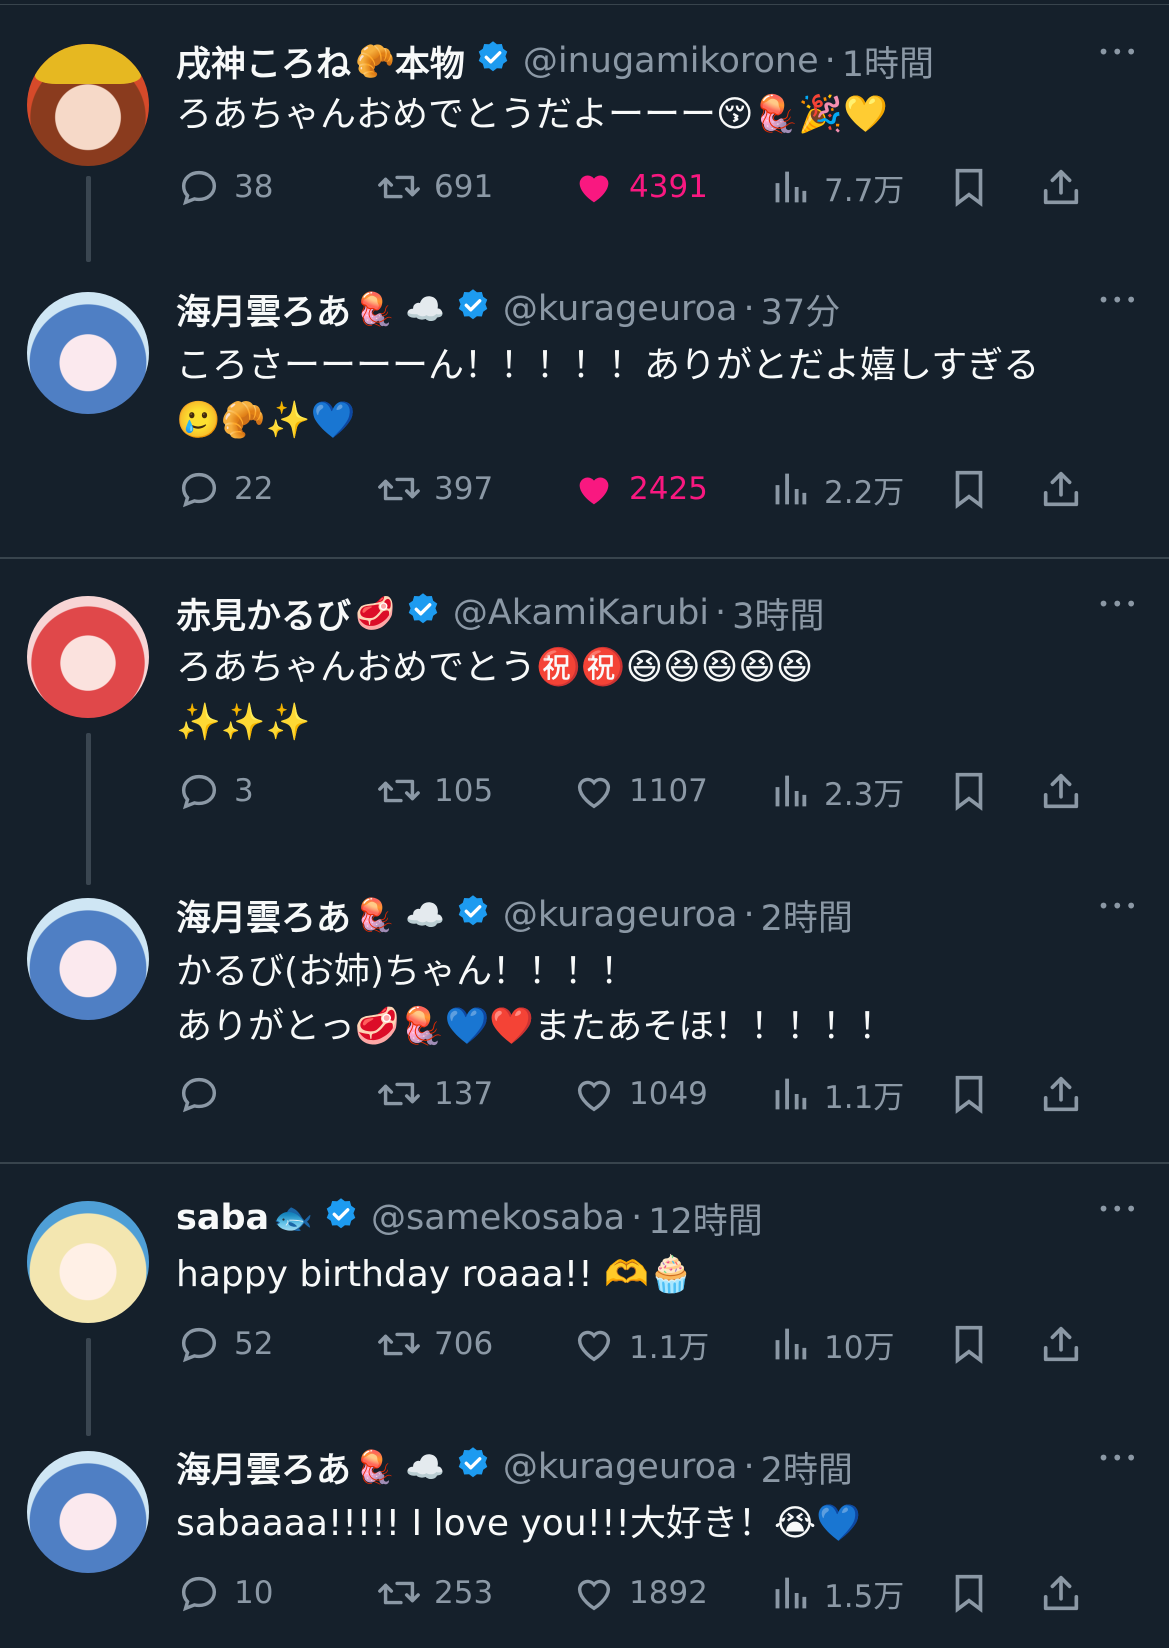  What do you see at coordinates (205, 1094) in the screenshot?
I see `reply-button` at bounding box center [205, 1094].